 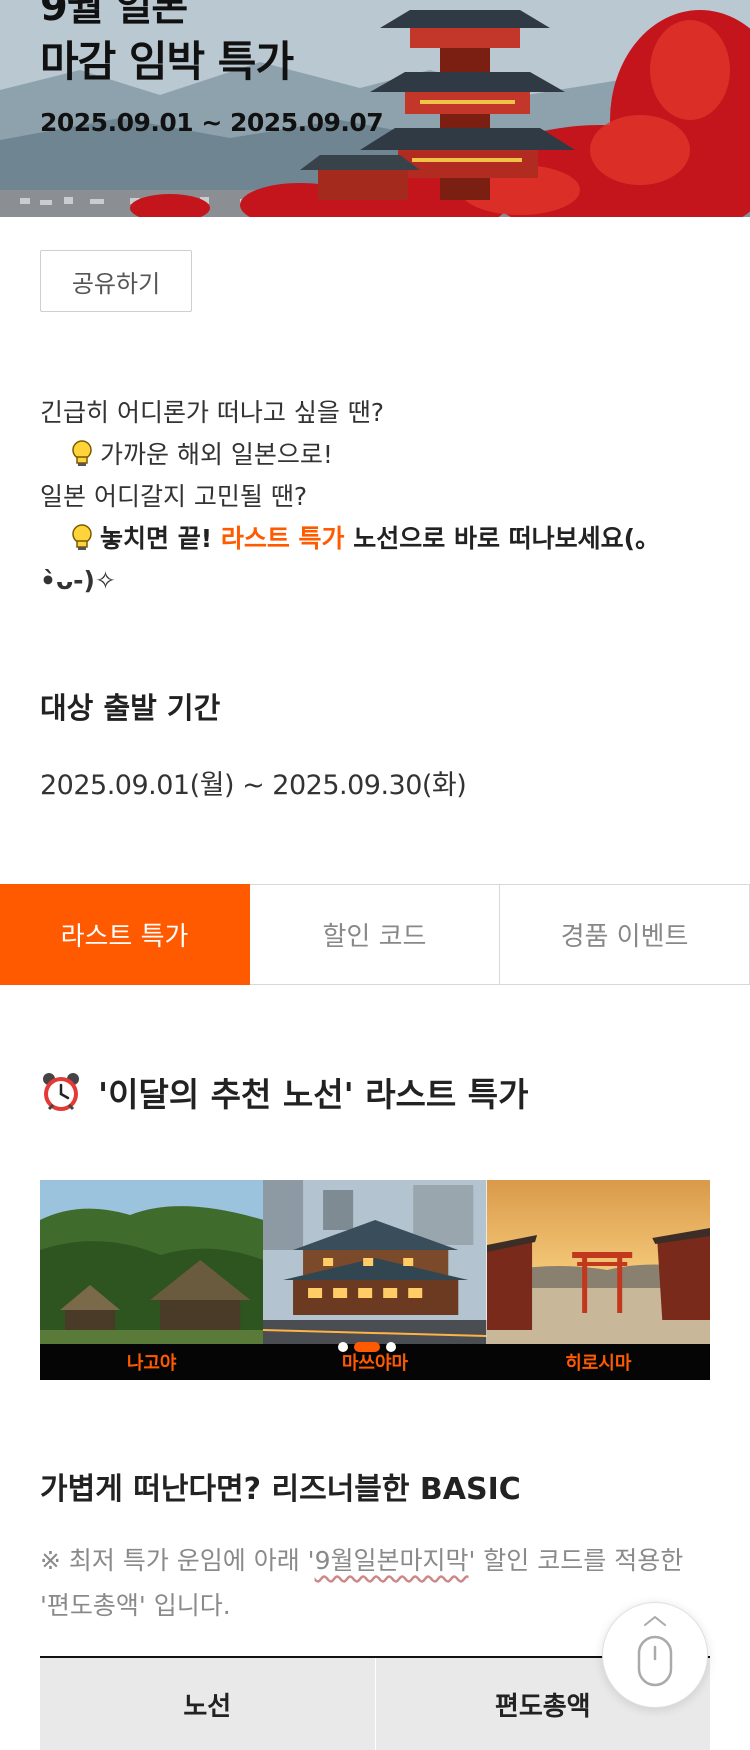 What do you see at coordinates (212, 122) in the screenshot?
I see `hero-period: 2025.09.01 ~ 2025.09.07` at bounding box center [212, 122].